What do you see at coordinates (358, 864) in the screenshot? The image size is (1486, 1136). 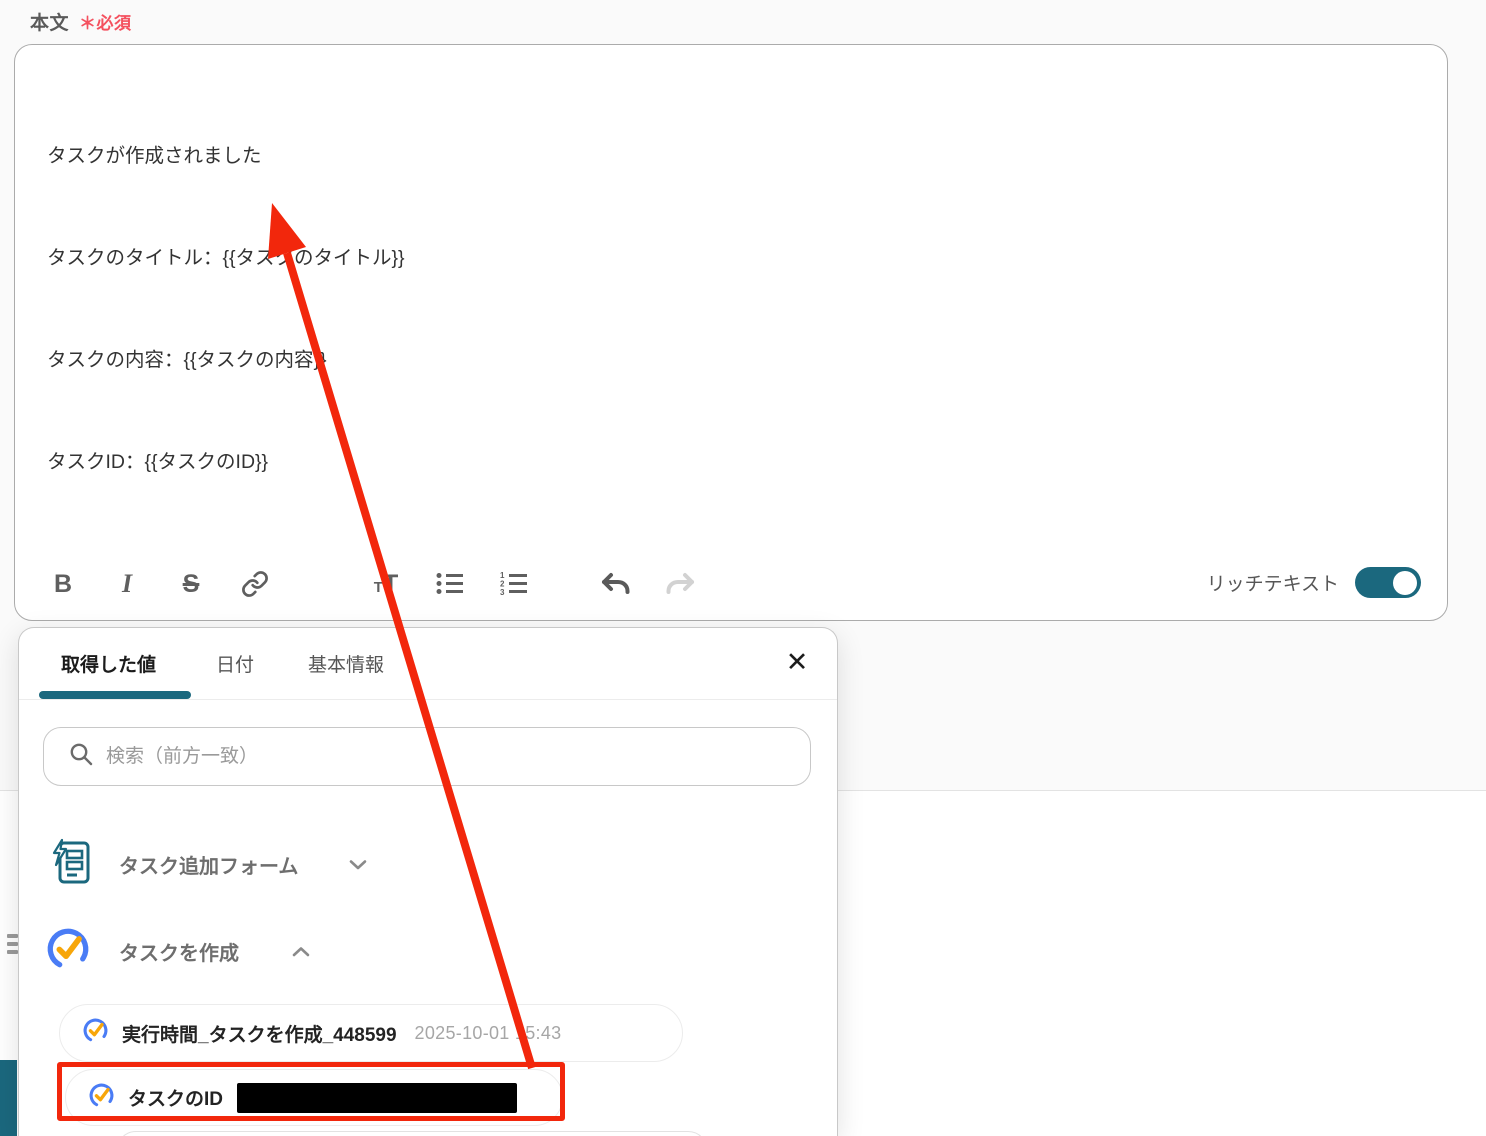 I see `chevron-down-icon` at bounding box center [358, 864].